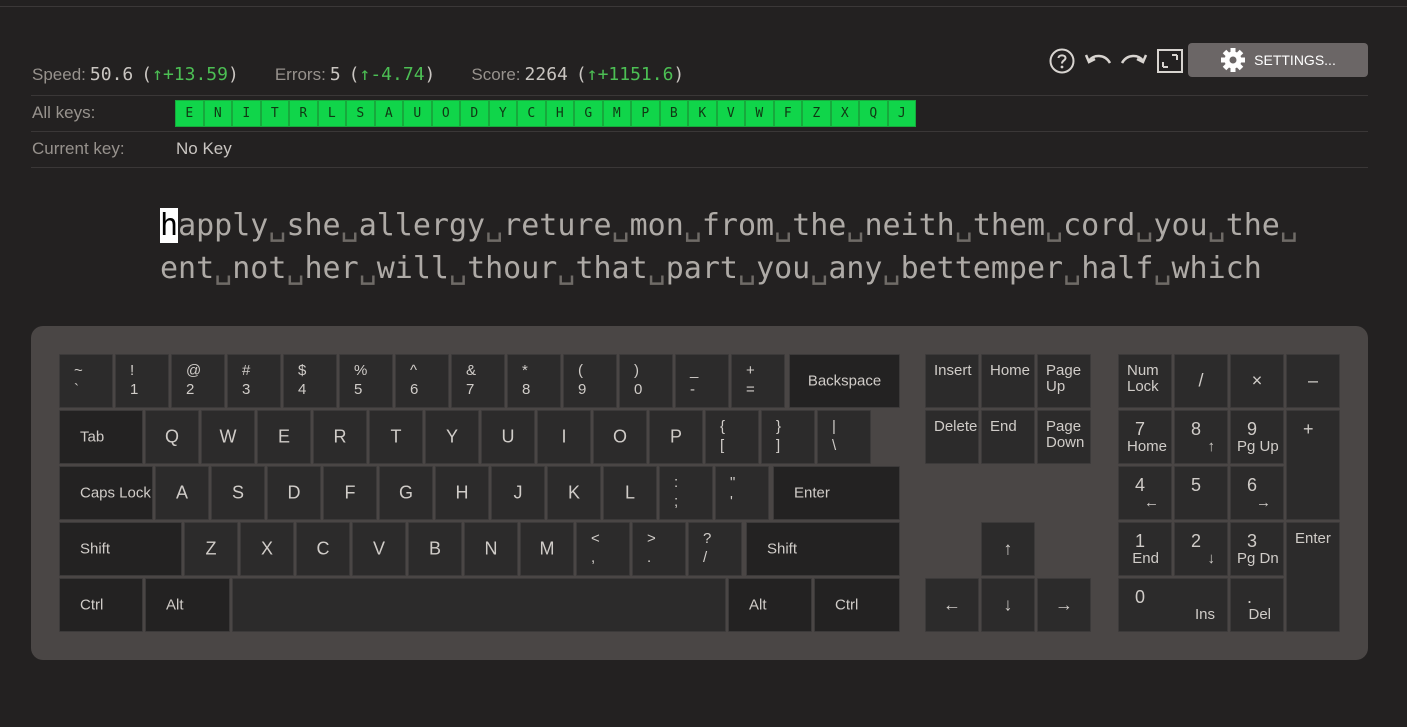  I want to click on key-chip: K, so click(702, 113).